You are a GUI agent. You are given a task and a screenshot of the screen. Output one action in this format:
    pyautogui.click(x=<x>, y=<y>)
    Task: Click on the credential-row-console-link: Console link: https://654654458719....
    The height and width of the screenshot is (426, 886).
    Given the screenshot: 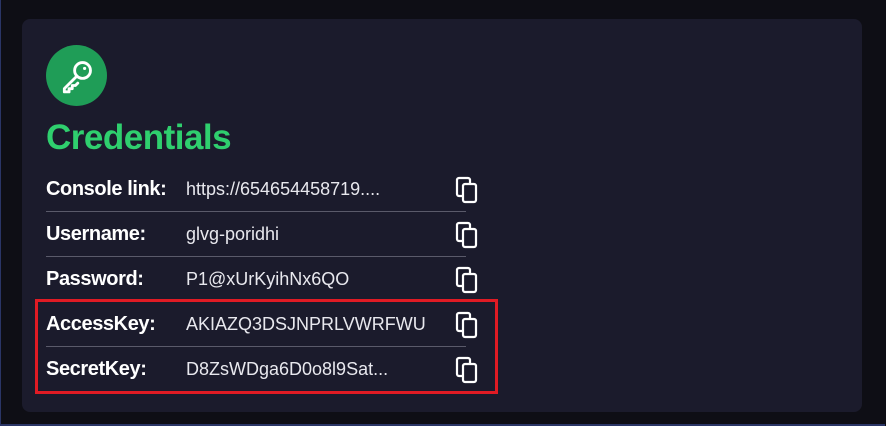 What is the action you would take?
    pyautogui.click(x=262, y=189)
    